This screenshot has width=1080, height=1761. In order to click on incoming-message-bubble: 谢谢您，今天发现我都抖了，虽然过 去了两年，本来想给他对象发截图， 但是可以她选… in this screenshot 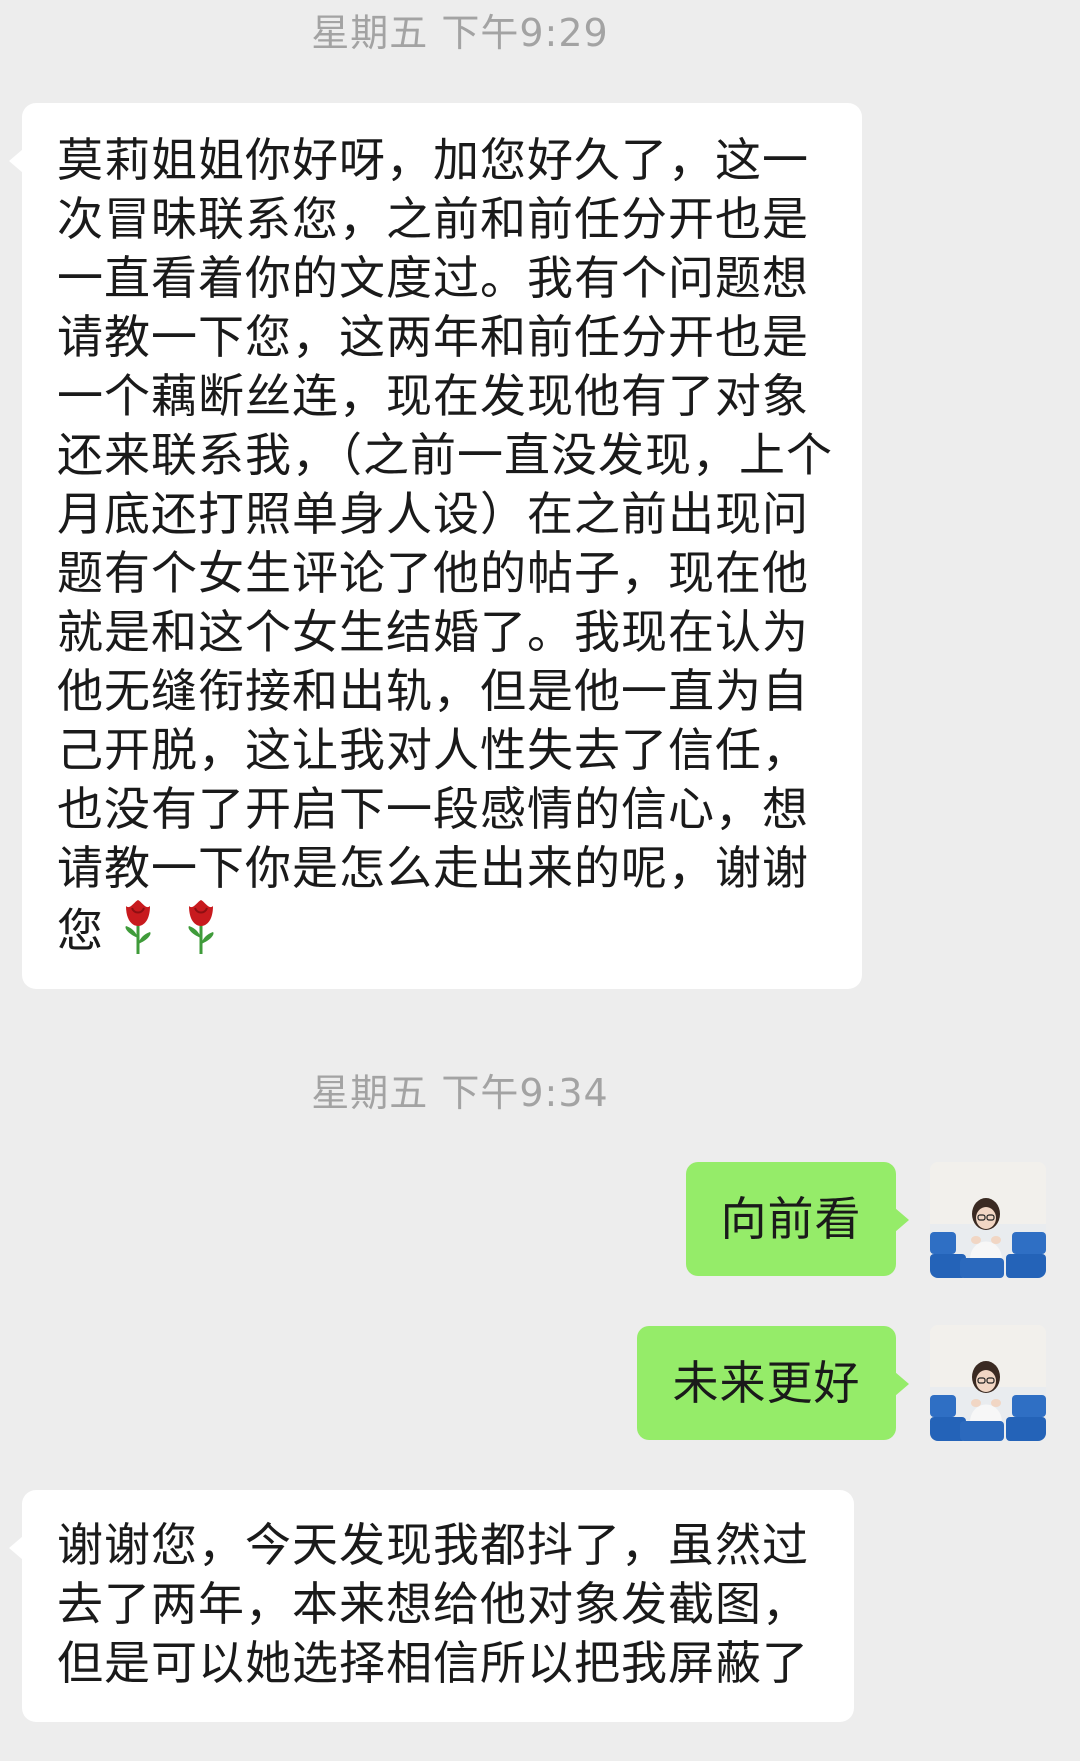, I will do `click(431, 1606)`.